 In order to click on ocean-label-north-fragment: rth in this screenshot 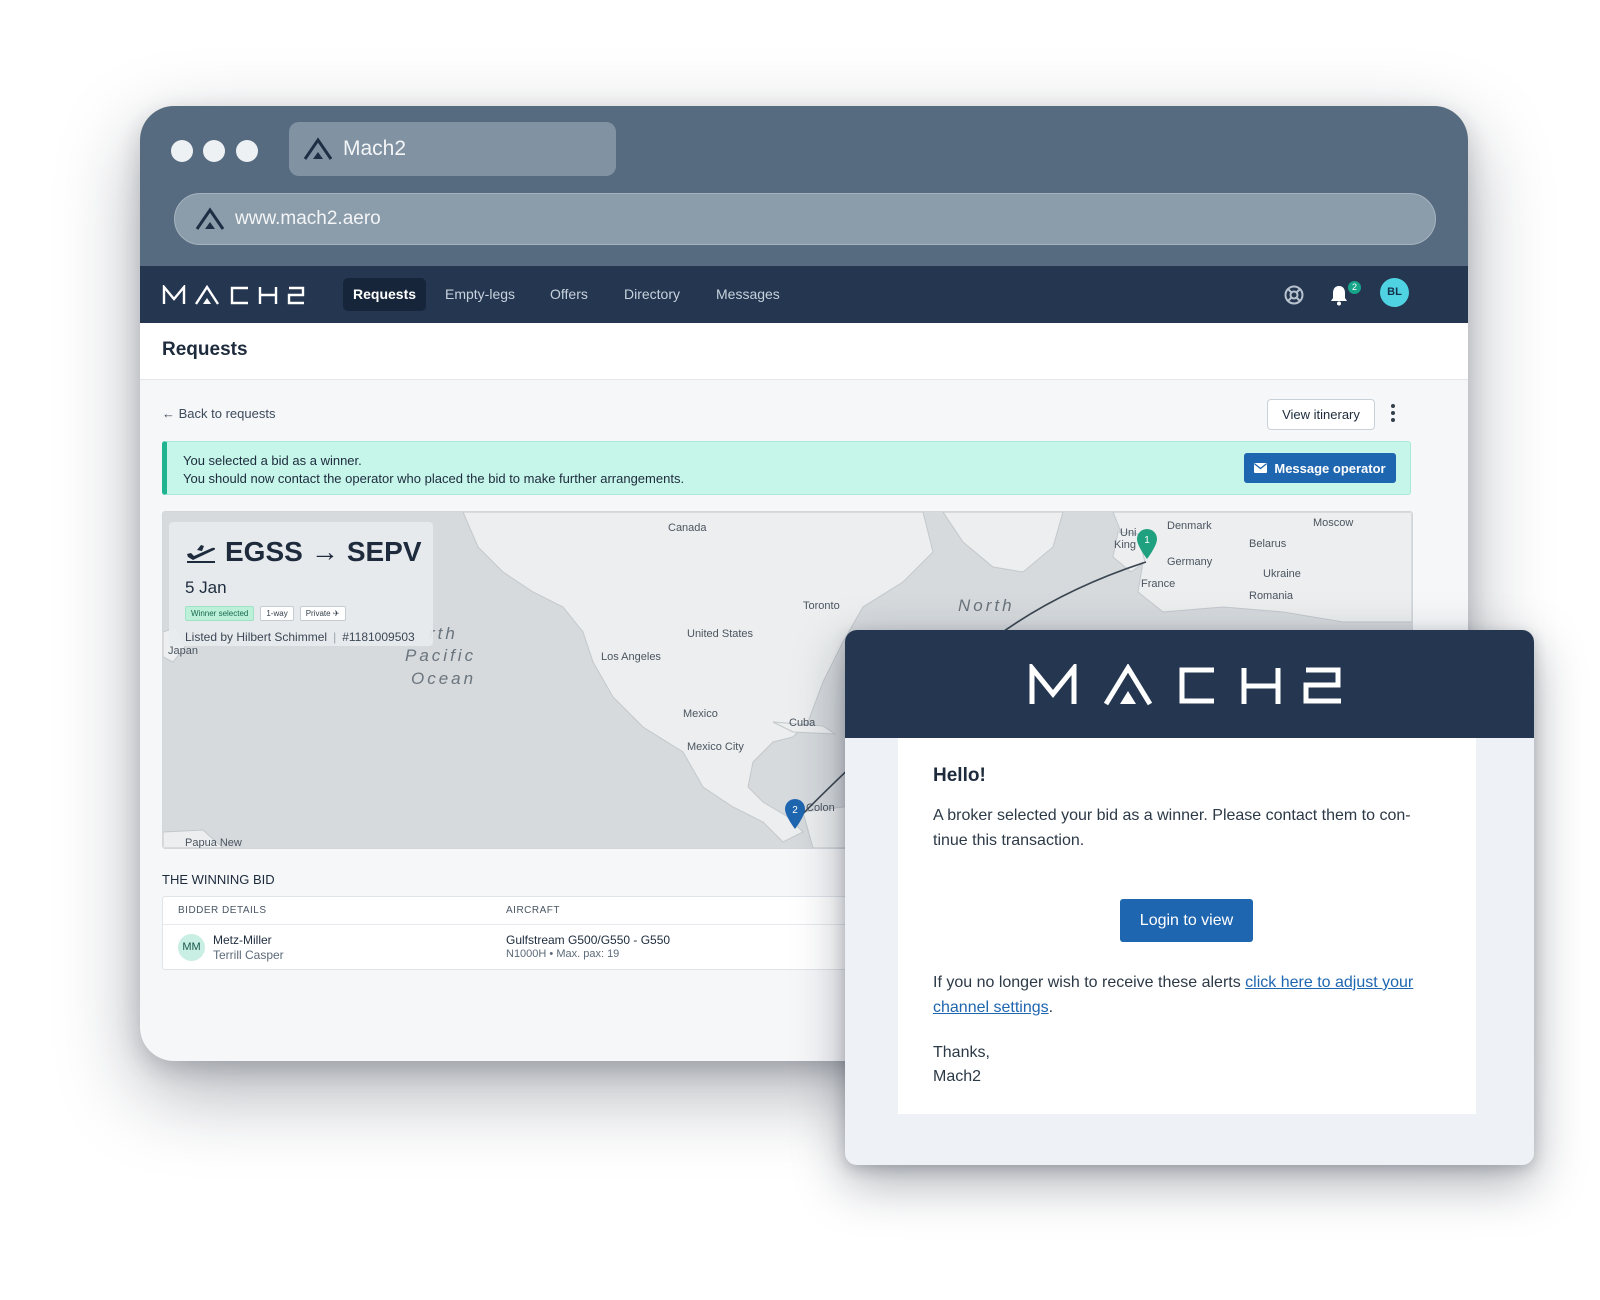, I will do `click(443, 633)`.